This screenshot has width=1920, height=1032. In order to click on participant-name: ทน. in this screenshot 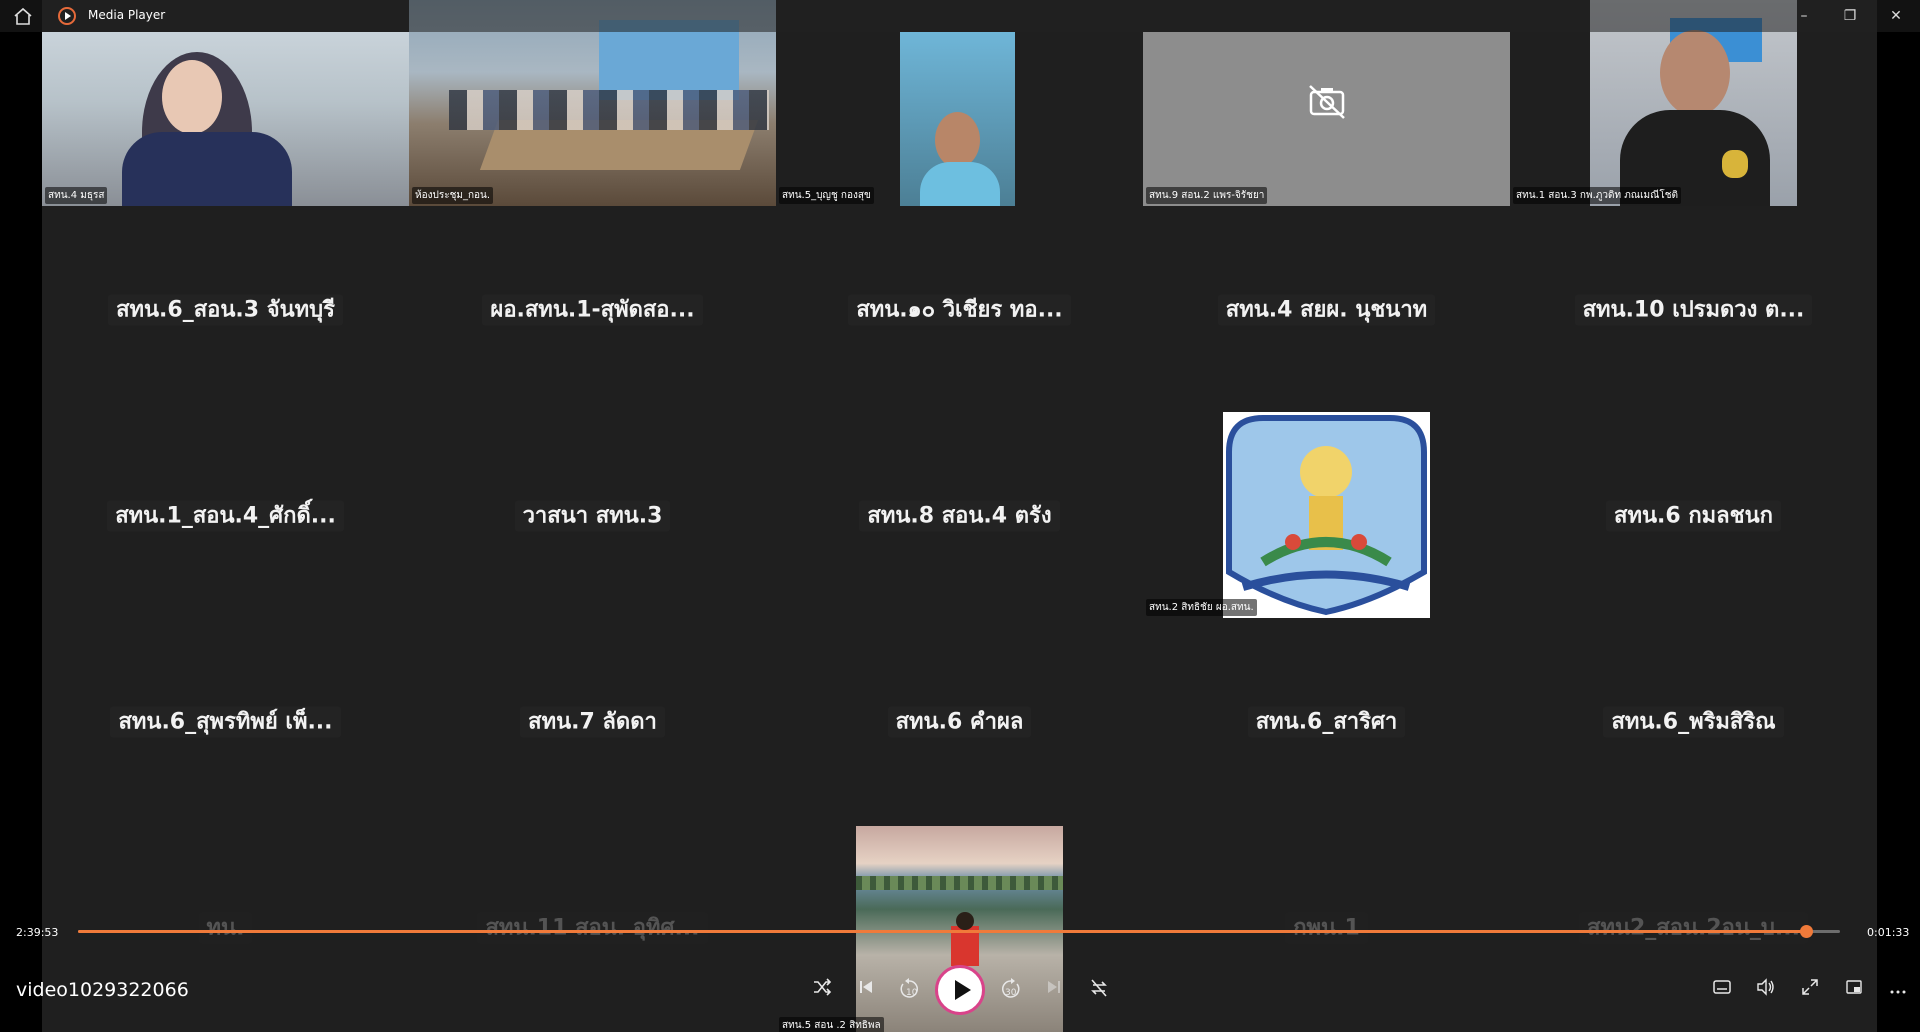, I will do `click(225, 928)`.